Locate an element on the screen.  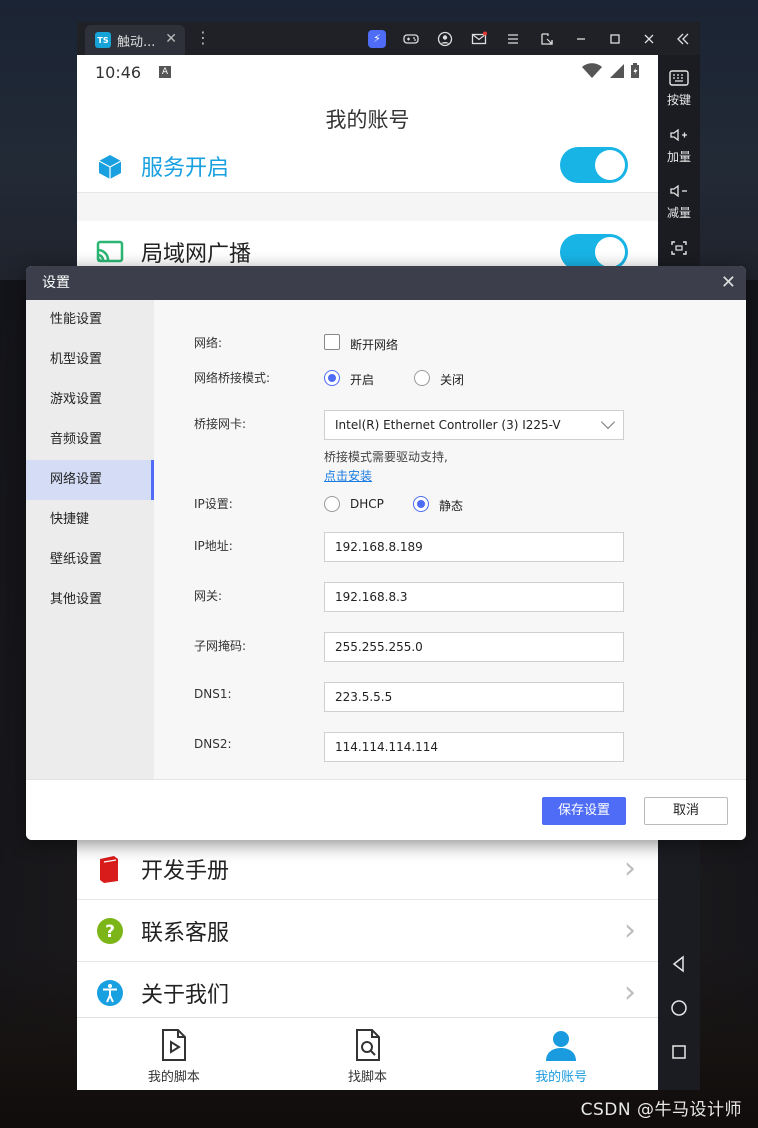
menu-button is located at coordinates (513, 38).